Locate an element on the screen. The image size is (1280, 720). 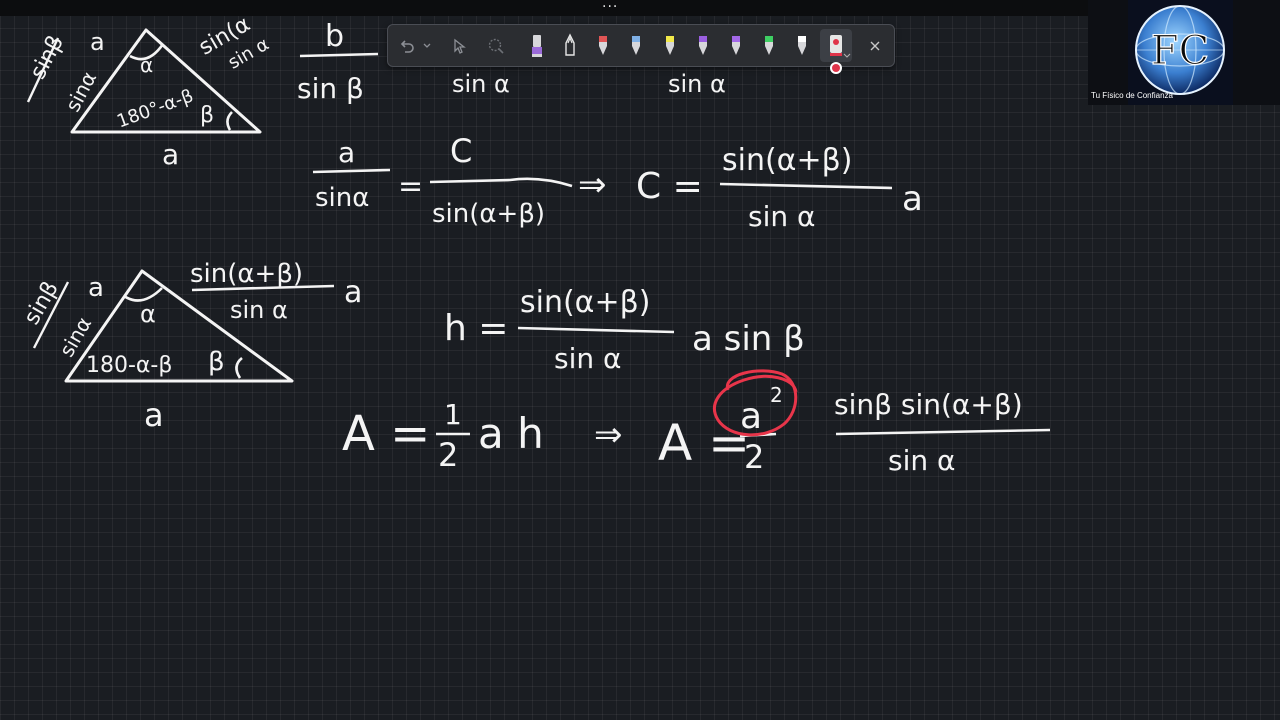
eq3-A2: A = is located at coordinates (704, 443).